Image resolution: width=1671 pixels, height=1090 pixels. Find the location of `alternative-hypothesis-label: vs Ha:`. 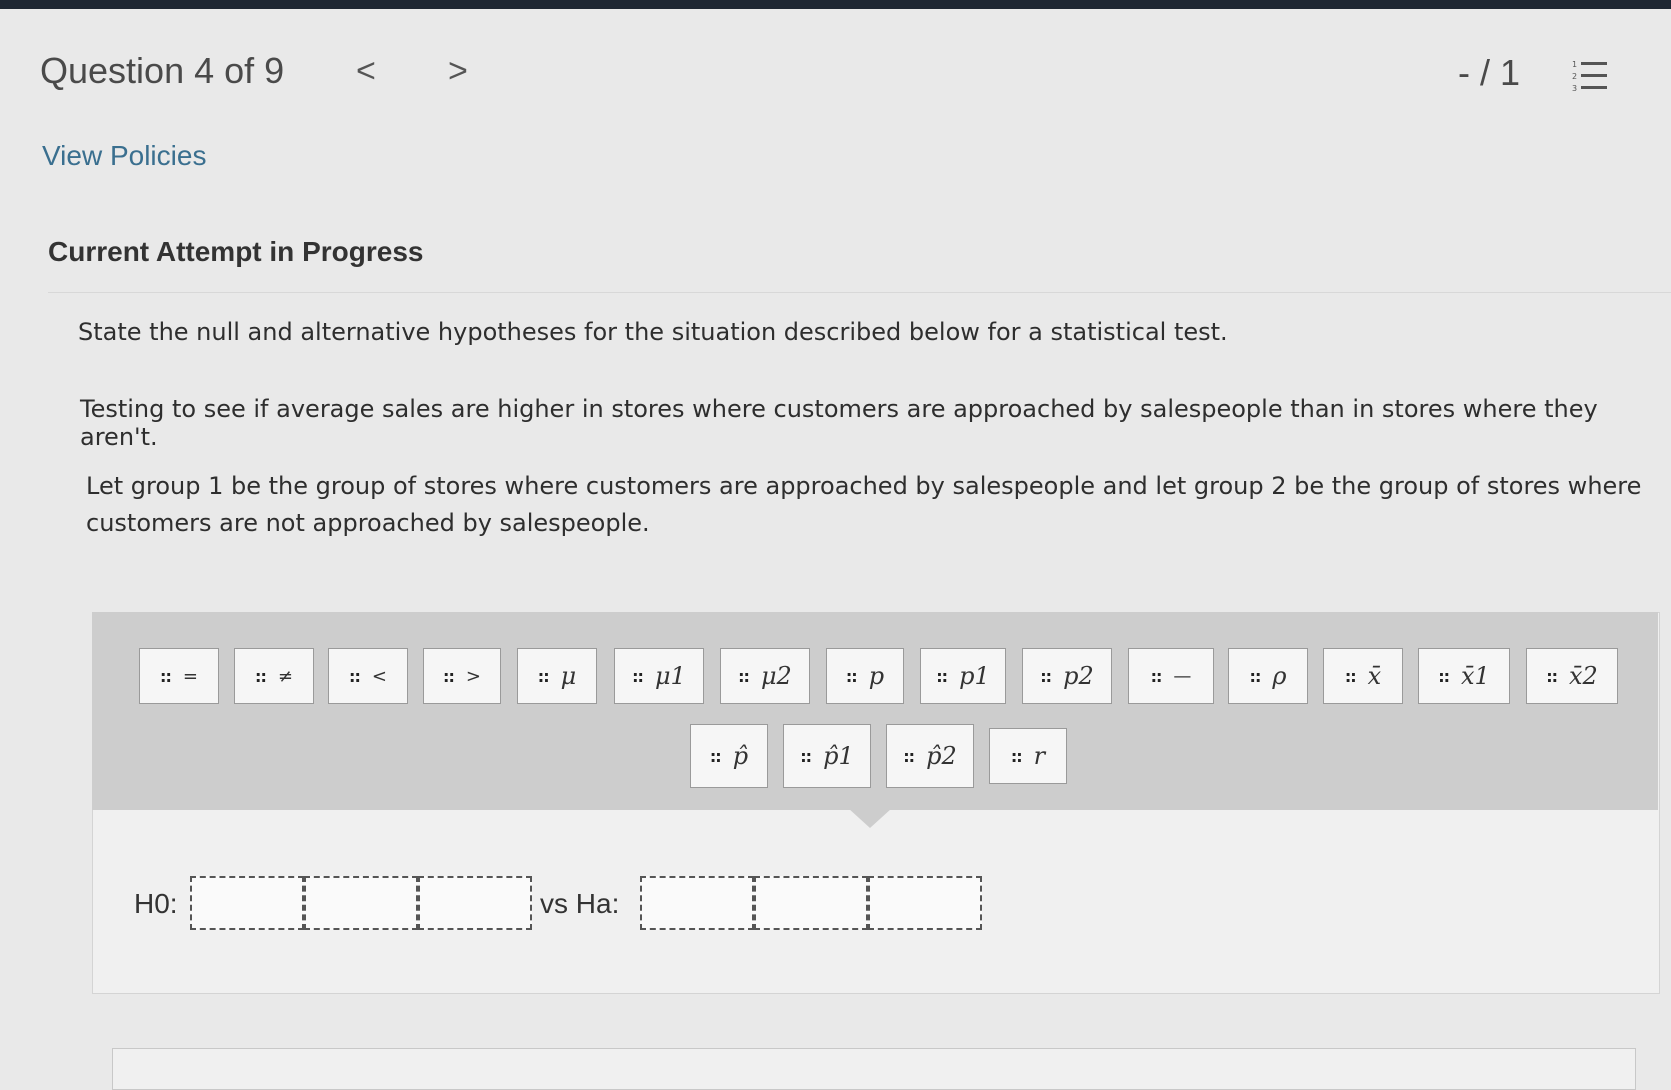

alternative-hypothesis-label: vs Ha: is located at coordinates (580, 903).